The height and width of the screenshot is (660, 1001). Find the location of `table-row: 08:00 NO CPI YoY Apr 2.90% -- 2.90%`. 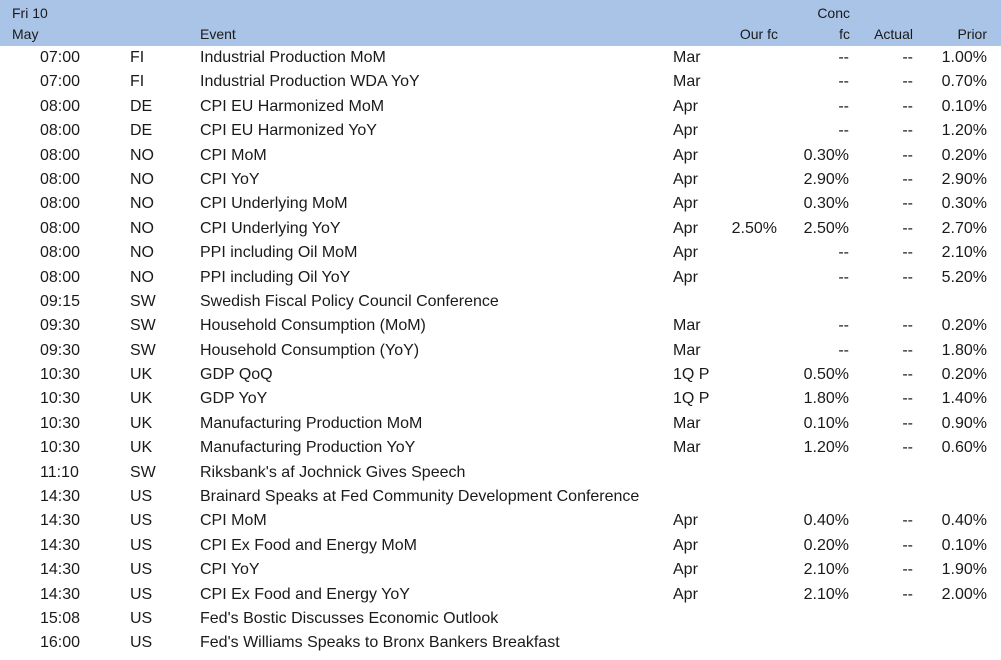

table-row: 08:00 NO CPI YoY Apr 2.90% -- 2.90% is located at coordinates (500, 180).